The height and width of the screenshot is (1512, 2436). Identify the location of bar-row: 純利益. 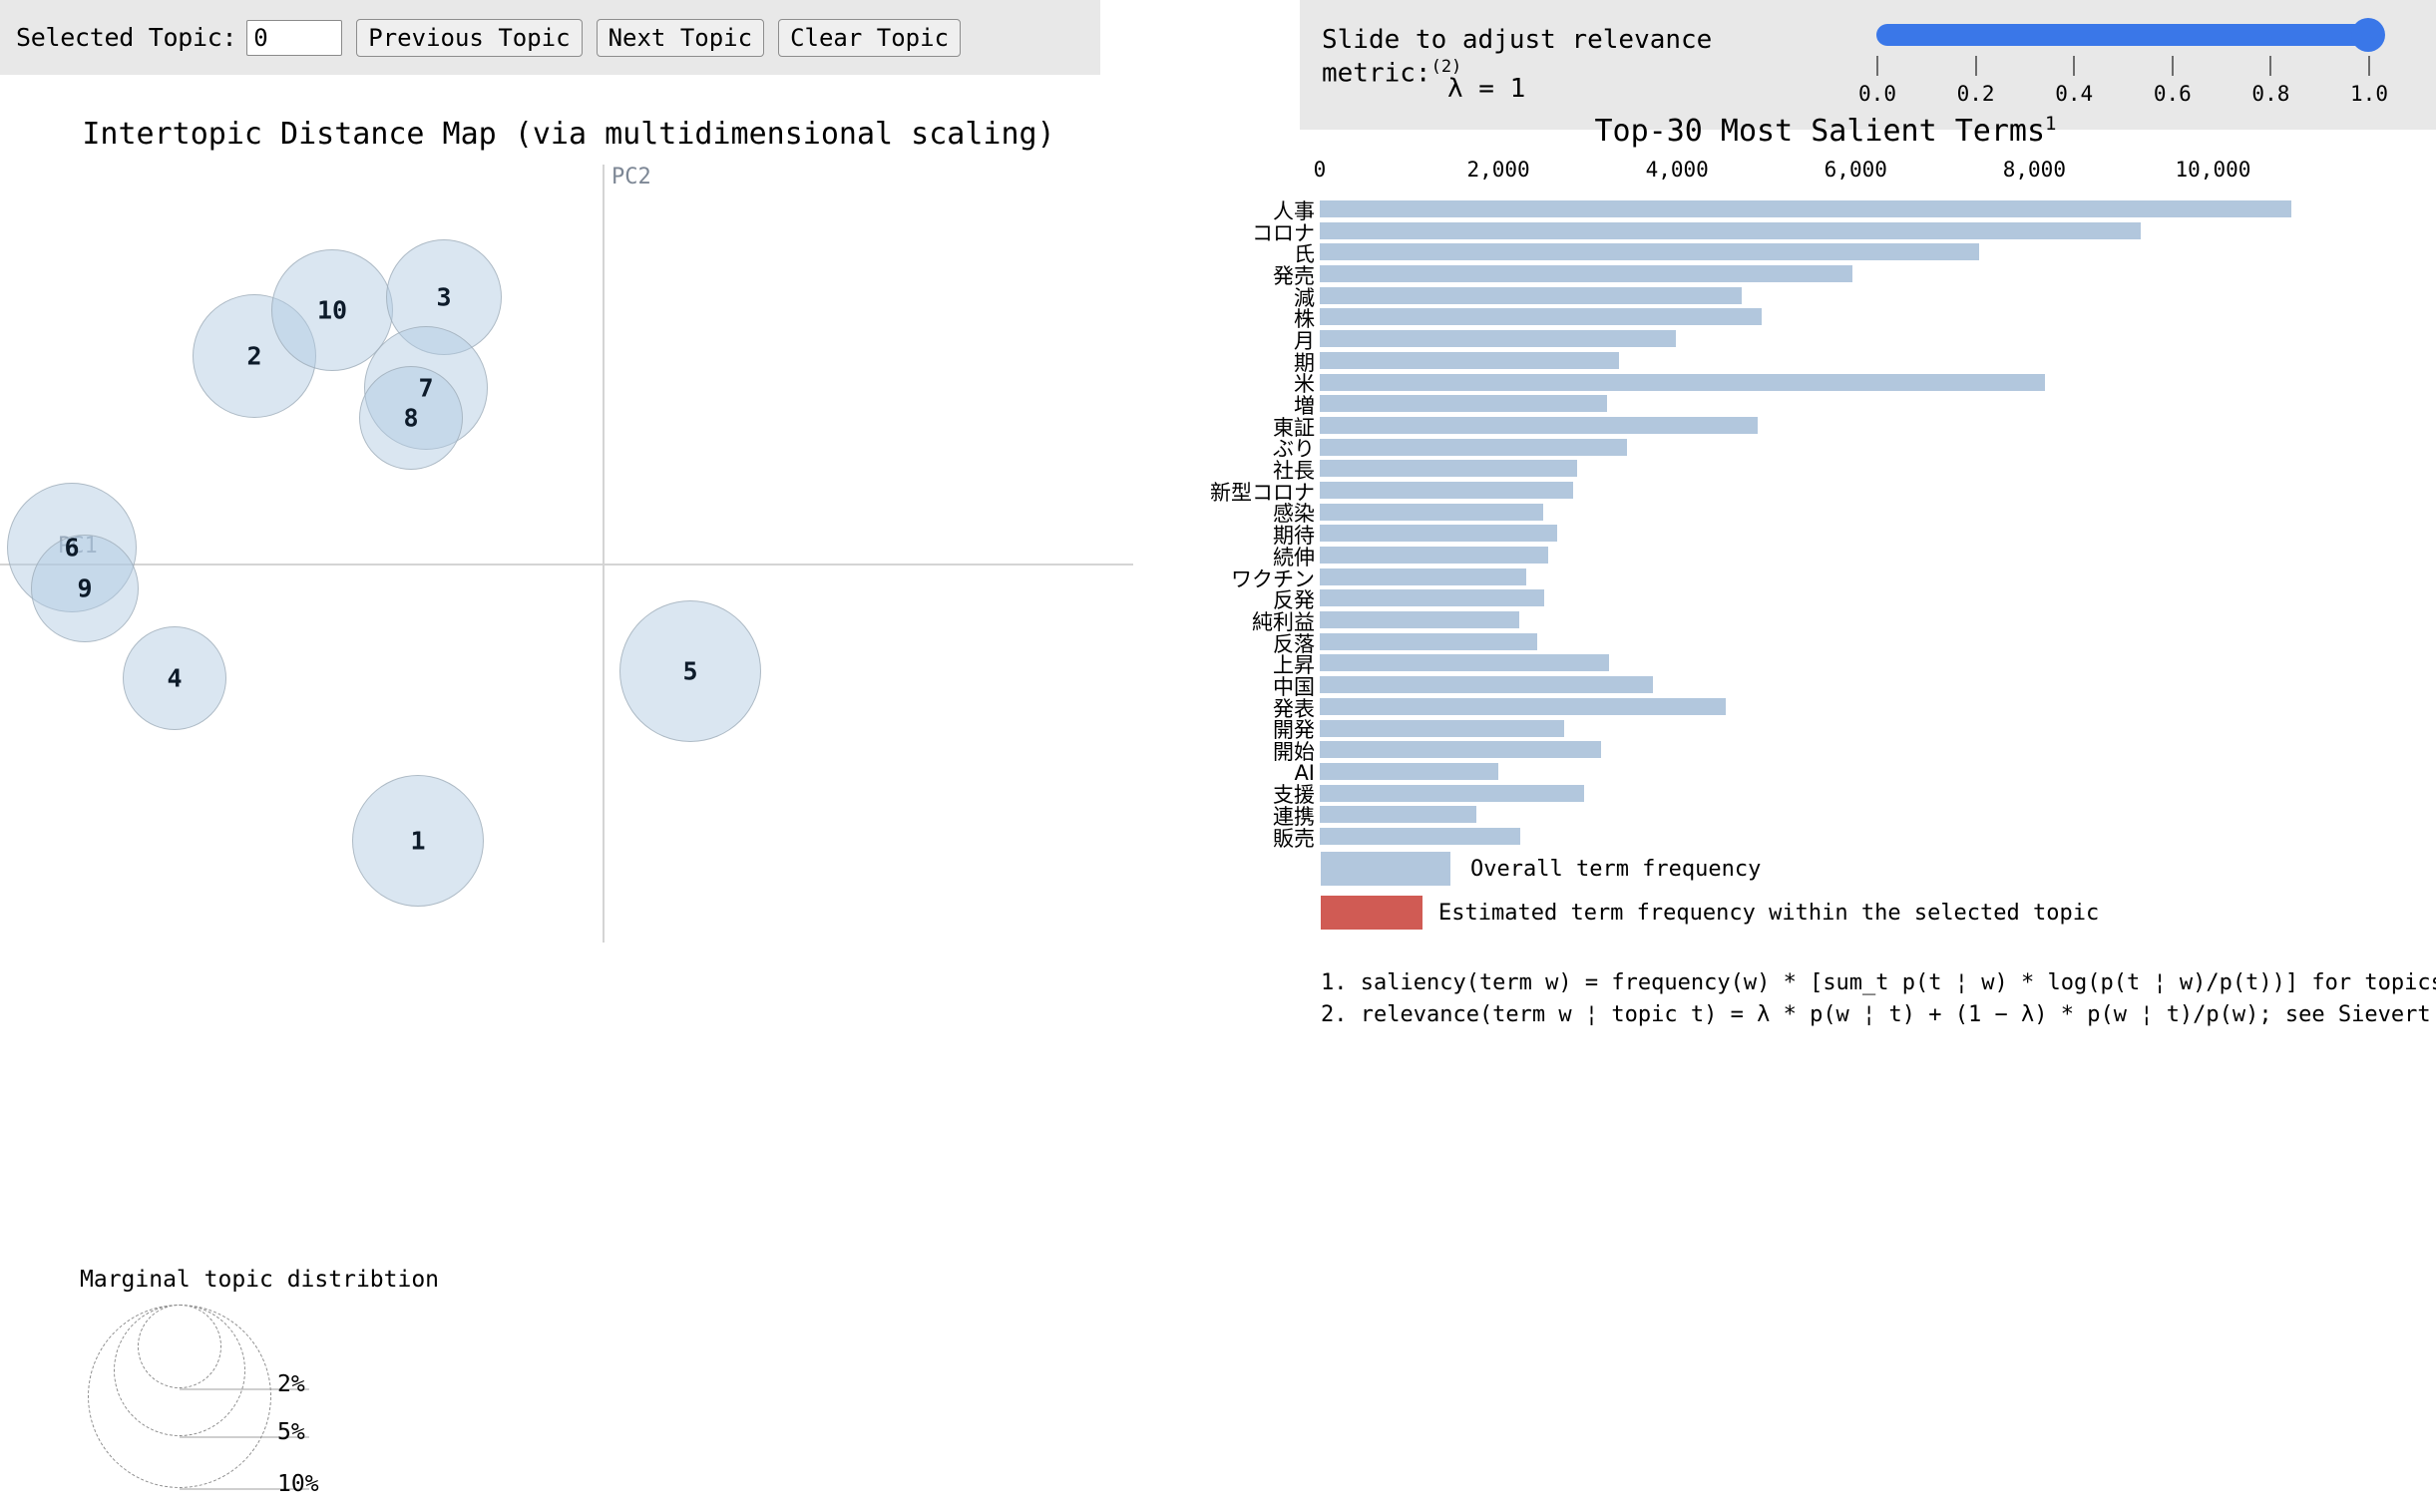
(1827, 622).